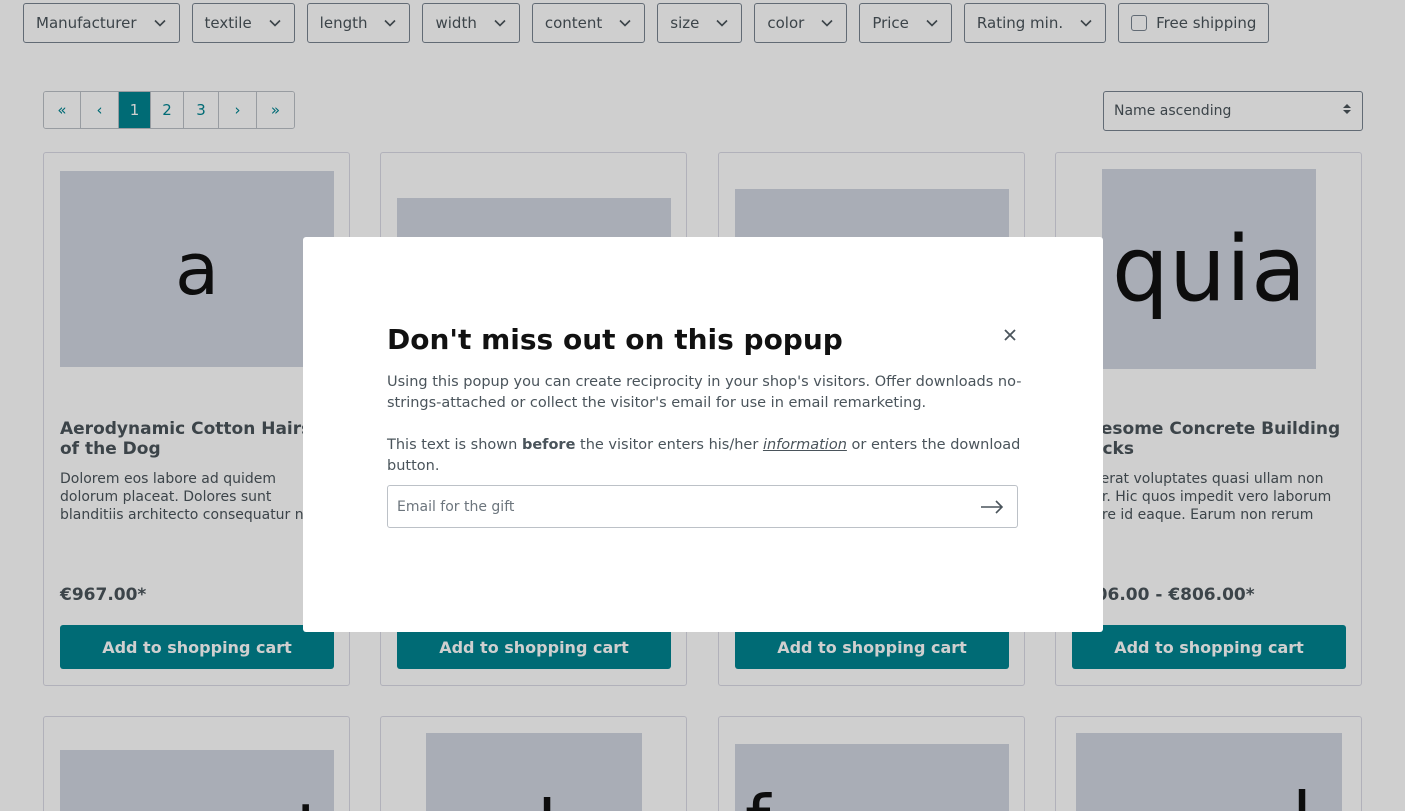  I want to click on modal-title: Don't miss out on this popup, so click(615, 339).